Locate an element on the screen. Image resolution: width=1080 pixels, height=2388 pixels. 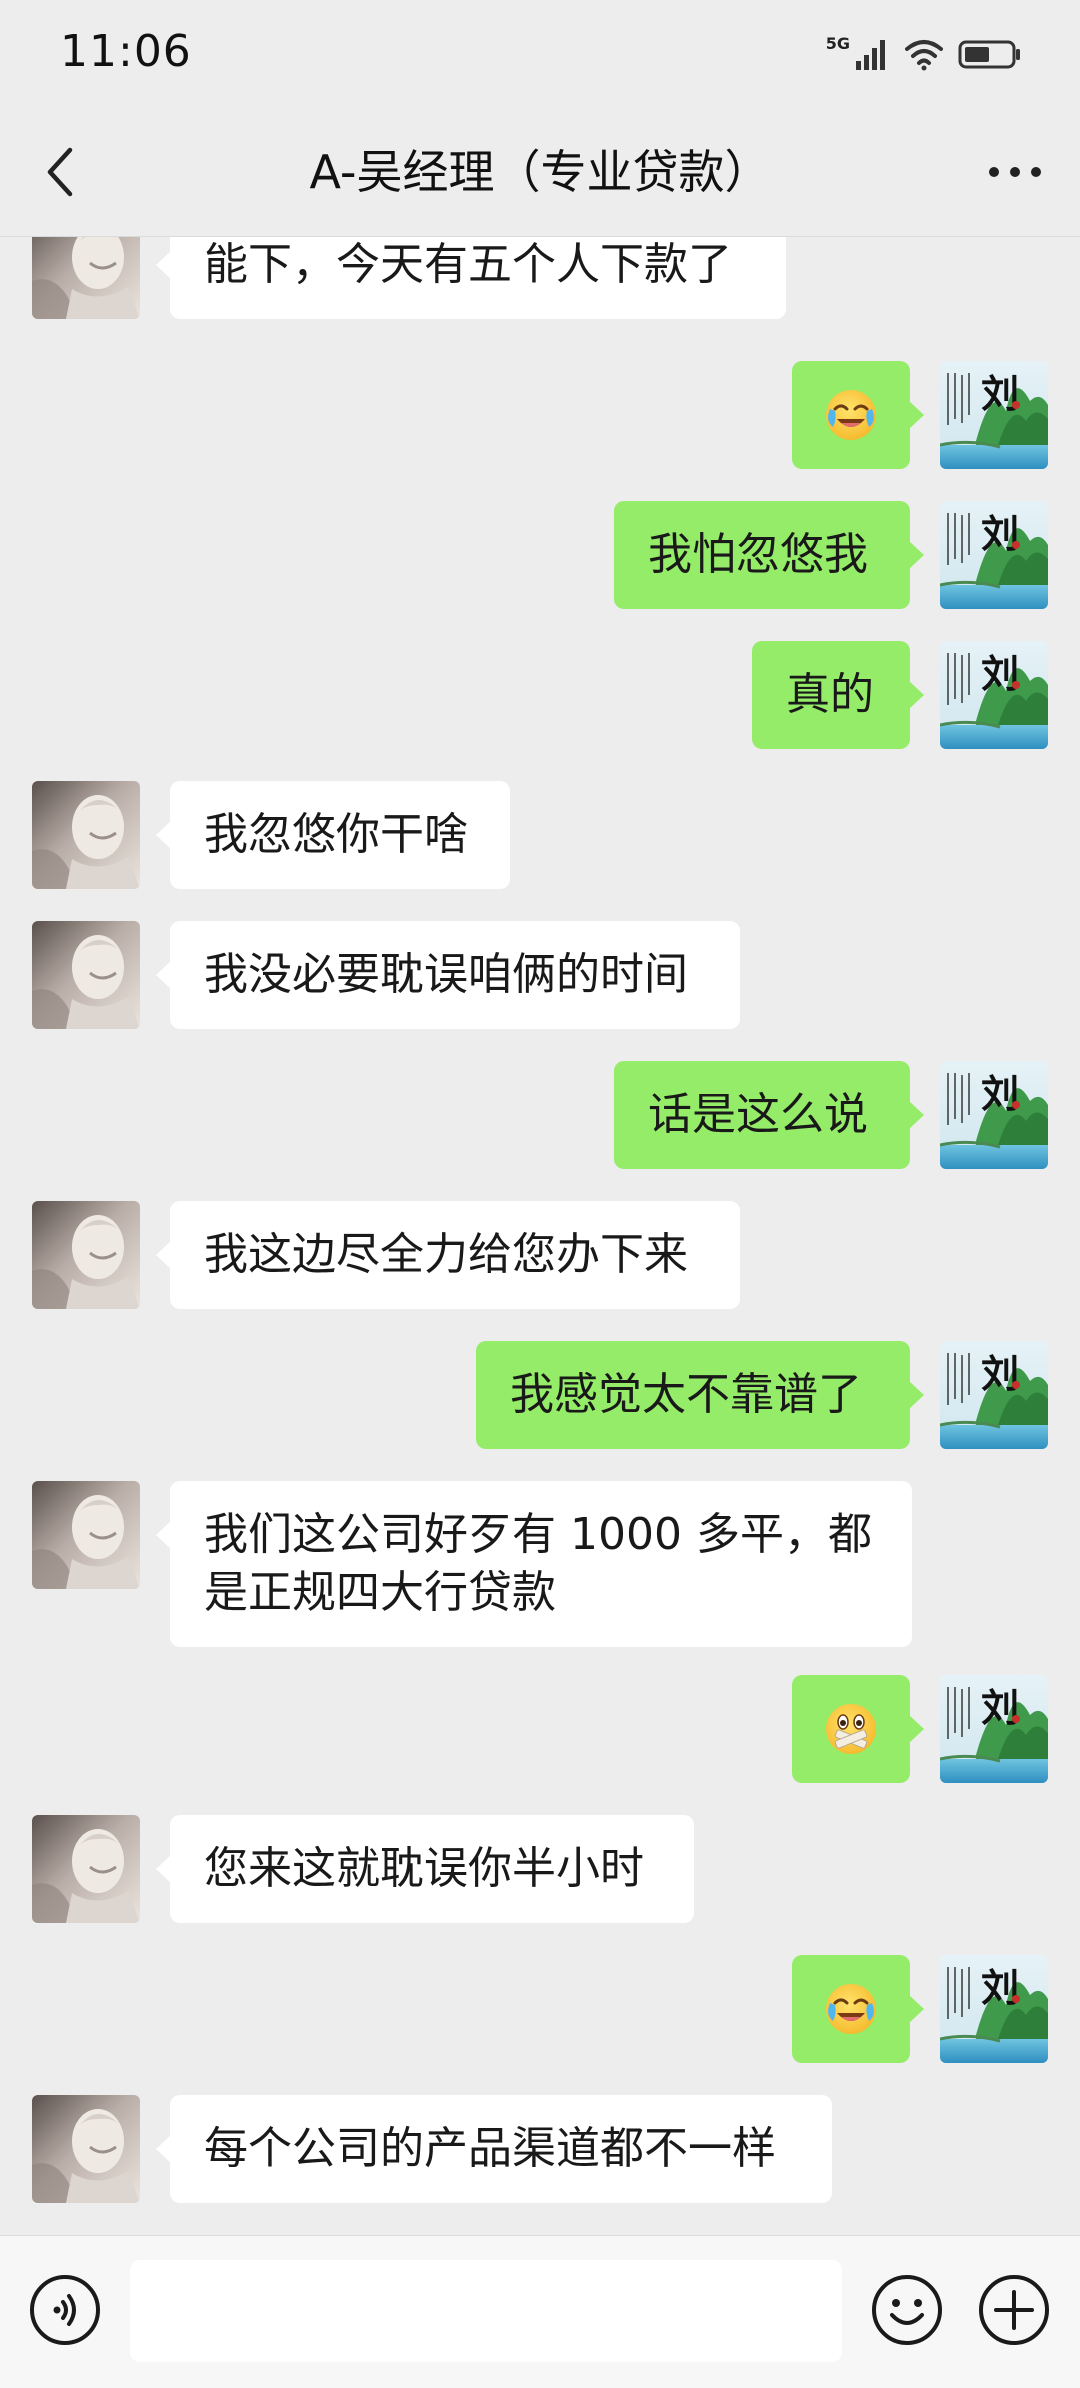
chat-header: A-吴经理（专业贷款） is located at coordinates (540, 172).